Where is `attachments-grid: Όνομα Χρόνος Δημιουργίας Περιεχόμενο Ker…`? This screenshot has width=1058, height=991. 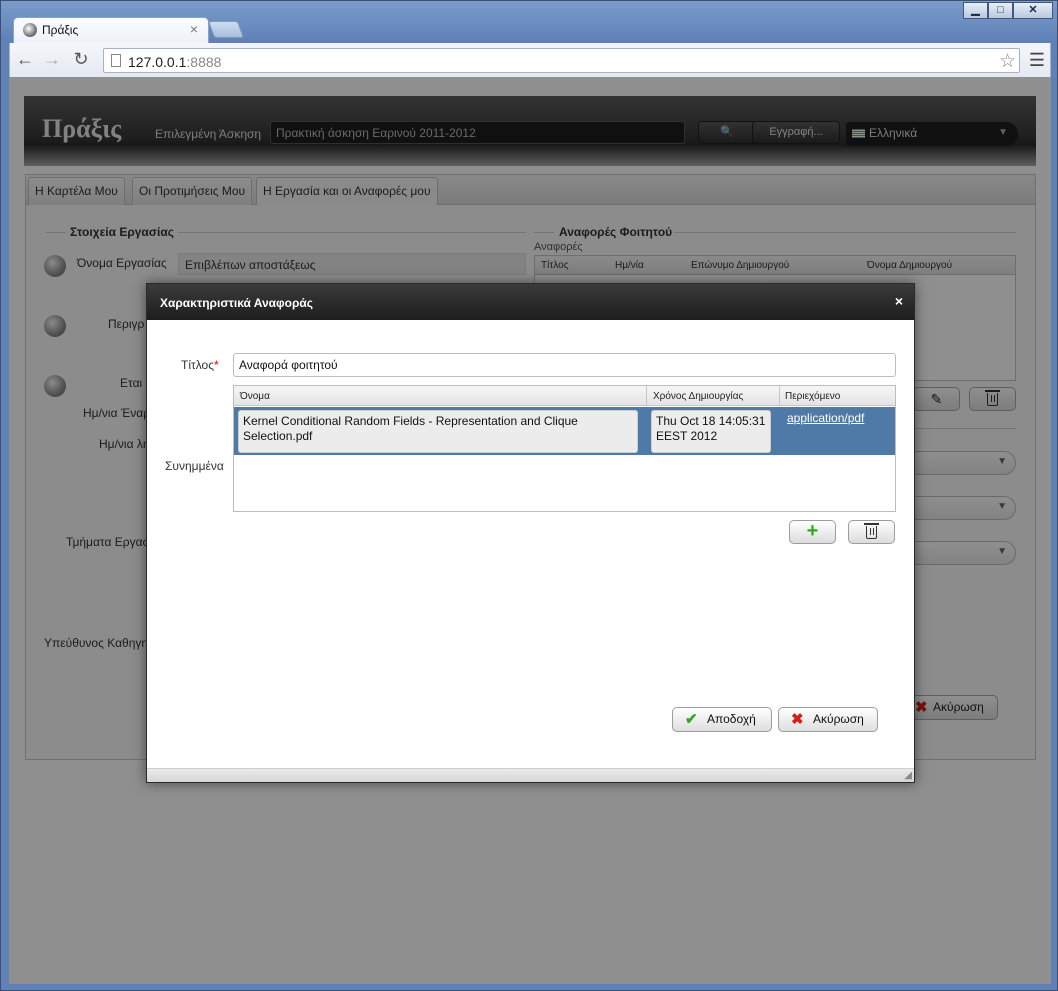
attachments-grid: Όνομα Χρόνος Δημιουργίας Περιεχόμενο Ker… is located at coordinates (564, 448).